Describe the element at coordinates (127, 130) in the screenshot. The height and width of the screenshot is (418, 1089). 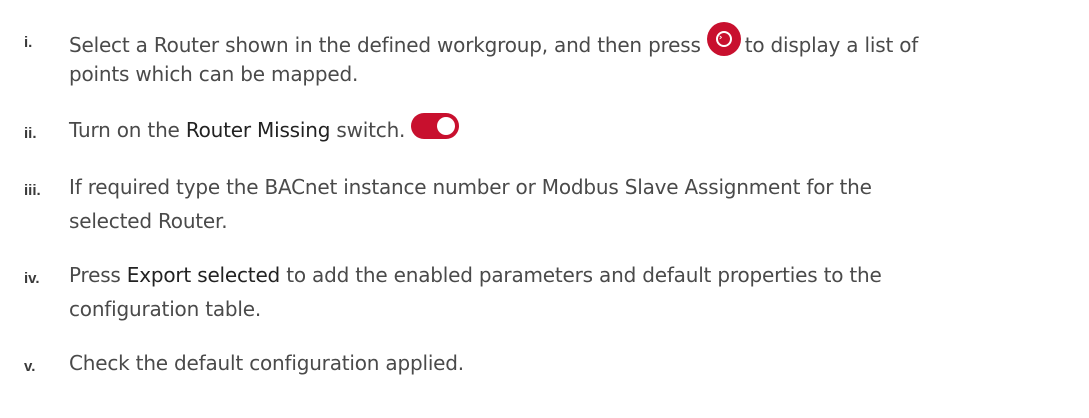
I see `step-text: Turn on the` at that location.